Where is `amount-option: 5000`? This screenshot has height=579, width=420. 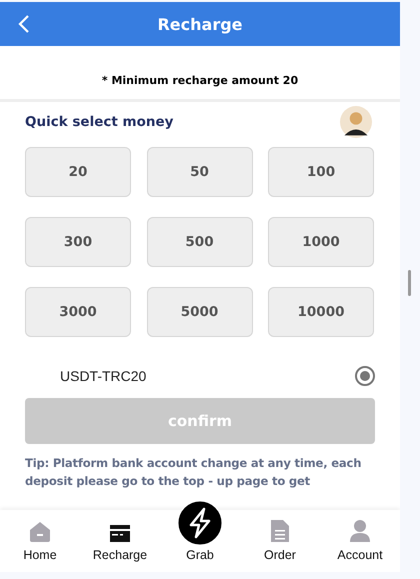
amount-option: 5000 is located at coordinates (199, 312).